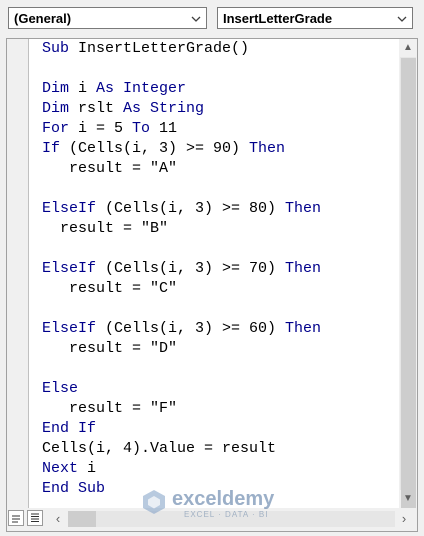 The height and width of the screenshot is (536, 424). Describe the element at coordinates (105, 229) in the screenshot. I see `code-line: result = "B"` at that location.